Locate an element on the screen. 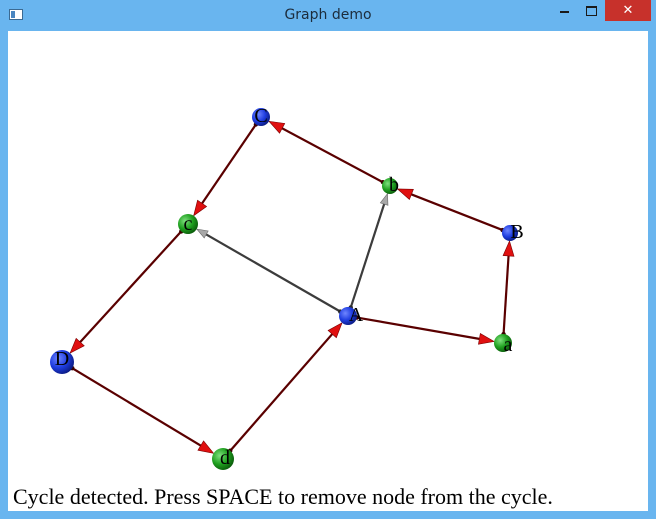  minimize-button is located at coordinates (564, 10).